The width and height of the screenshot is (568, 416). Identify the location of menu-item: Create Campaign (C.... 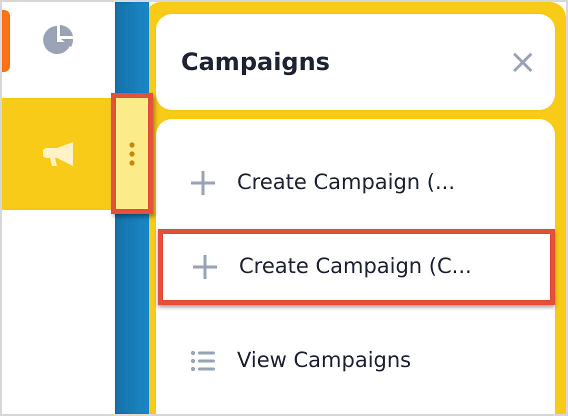
(356, 267).